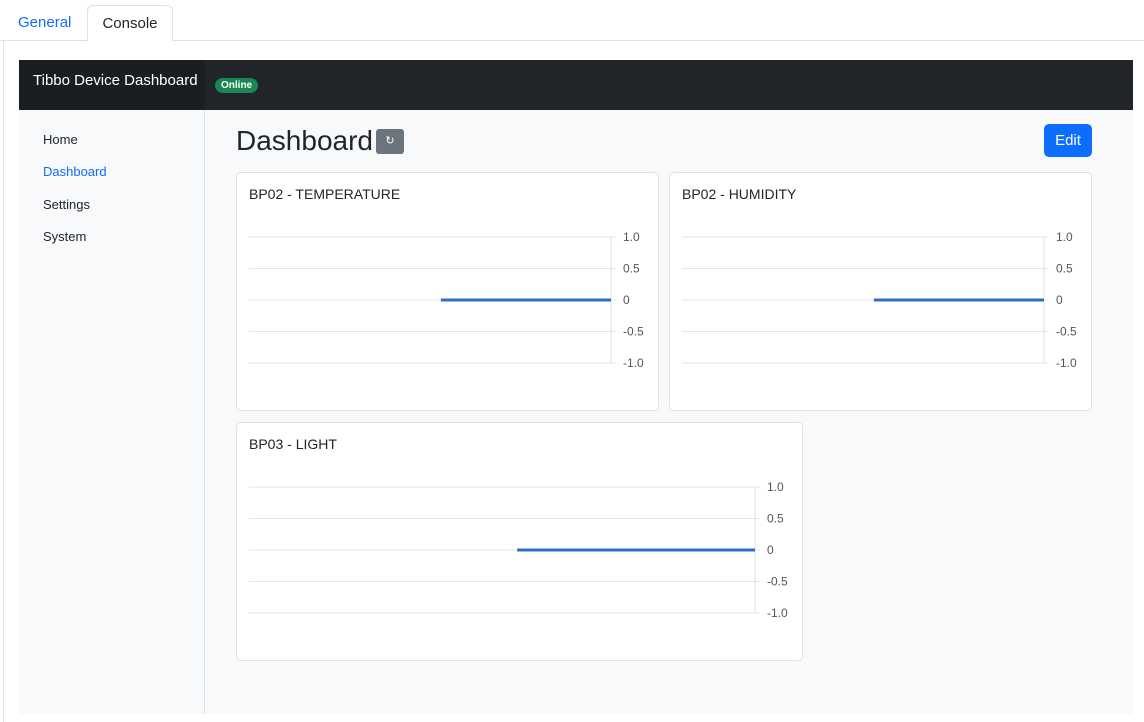  I want to click on chart-card-humidity: BP02 - HUMIDITY 1.0 0.5 0 -0.5 -1.0, so click(880, 291).